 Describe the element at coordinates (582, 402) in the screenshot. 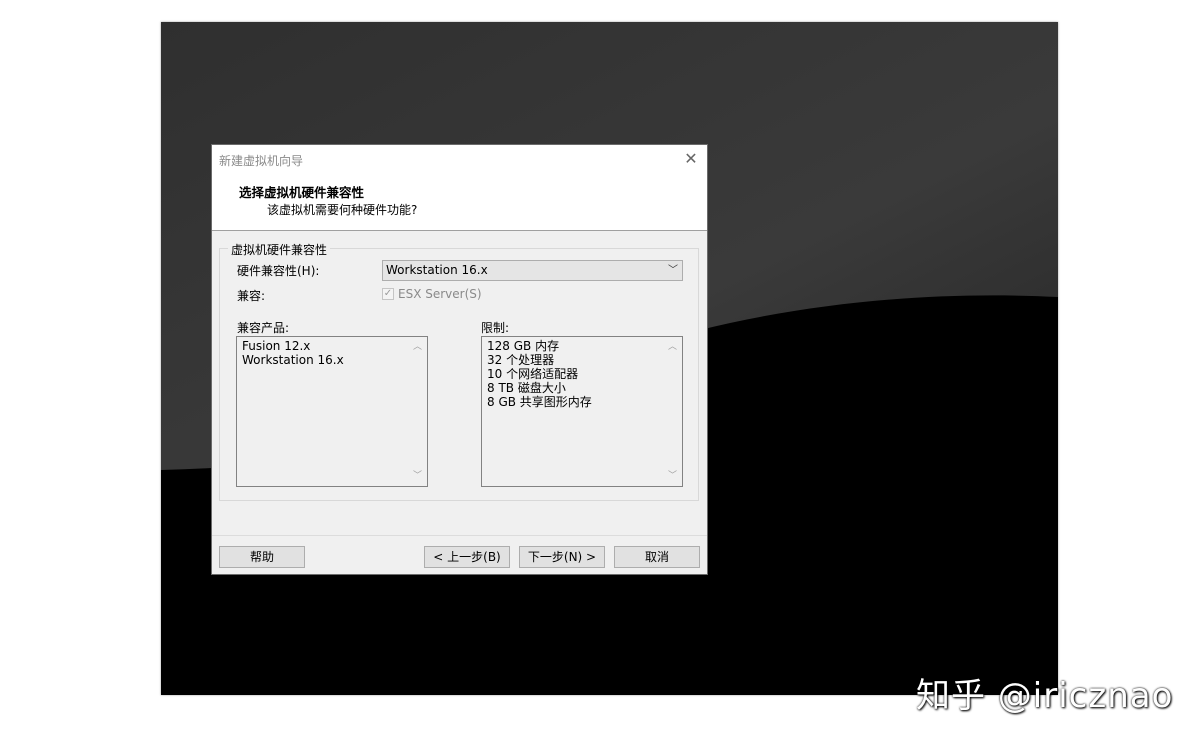

I see `list-item: 8 GB 共享图形内存` at that location.